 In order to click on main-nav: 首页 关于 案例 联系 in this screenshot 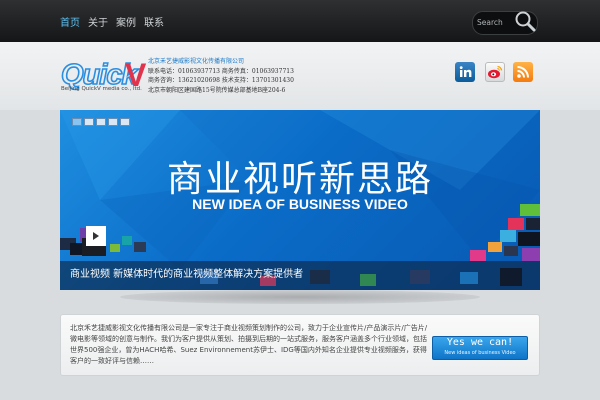, I will do `click(112, 21)`.